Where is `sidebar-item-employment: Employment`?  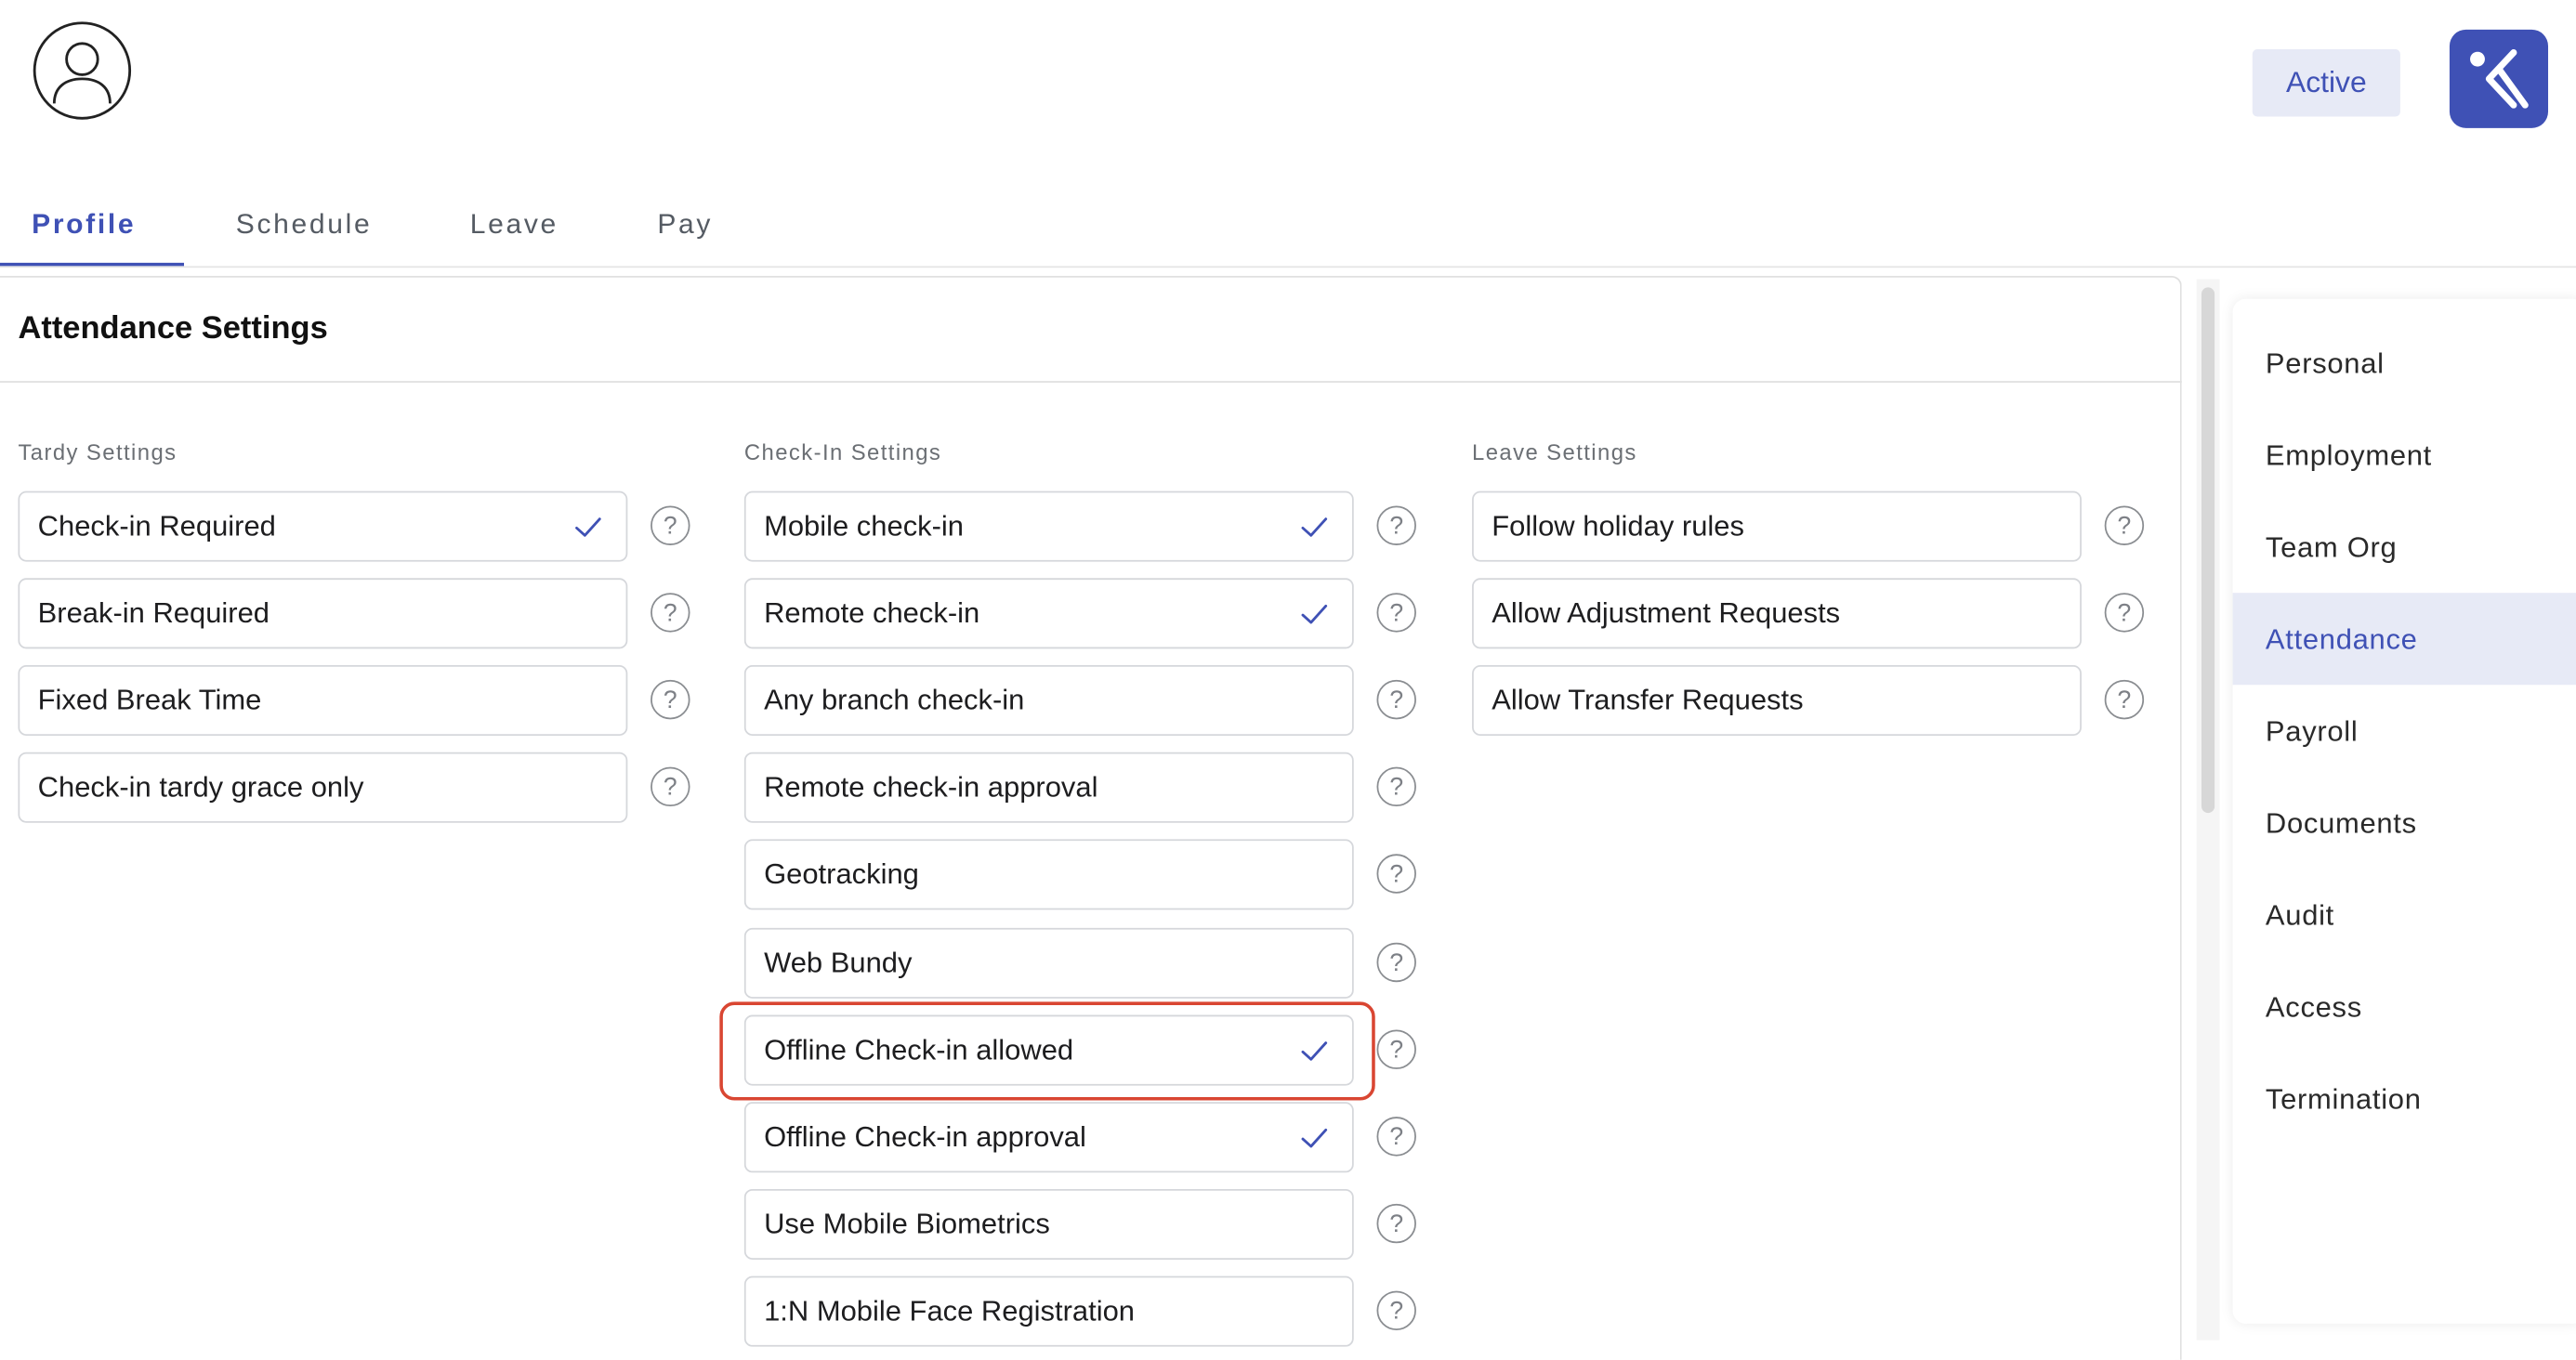 sidebar-item-employment: Employment is located at coordinates (2404, 455).